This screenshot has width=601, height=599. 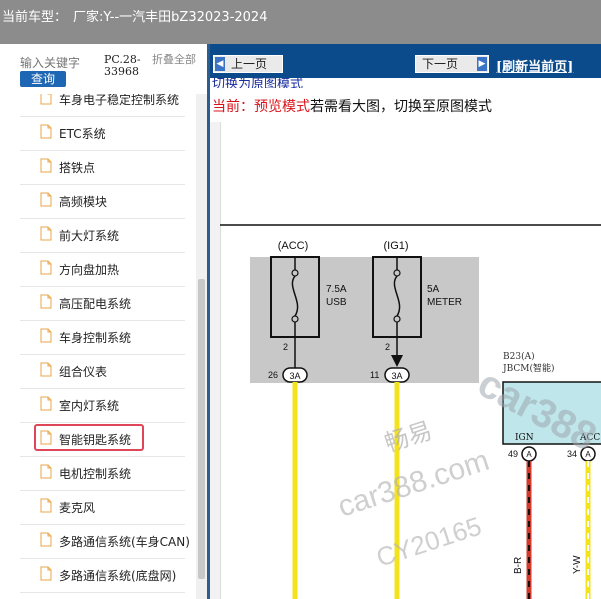 I want to click on fuse-block-area, so click(x=364, y=320).